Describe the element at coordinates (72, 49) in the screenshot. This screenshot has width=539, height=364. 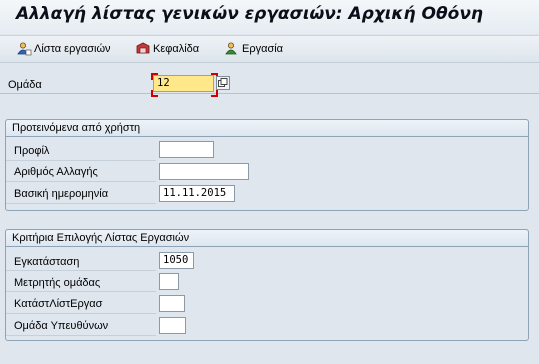
I see `task-list-button-label: Λίστα εργασιών` at that location.